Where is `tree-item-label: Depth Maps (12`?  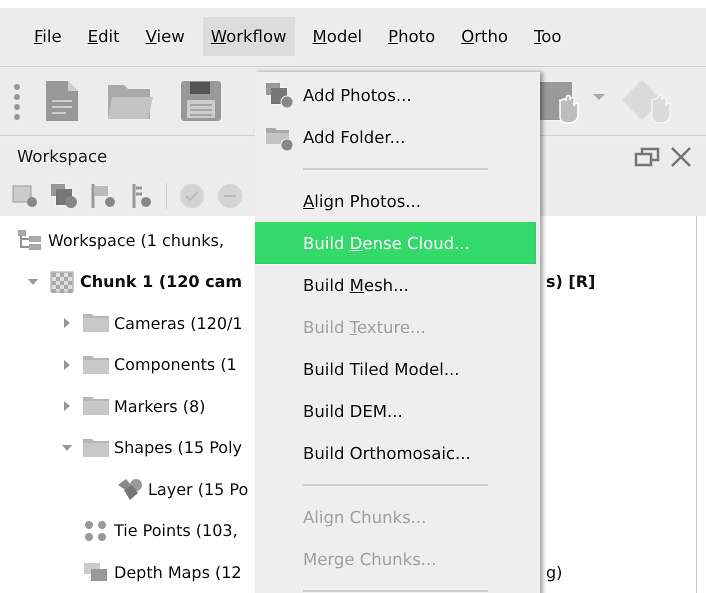 tree-item-label: Depth Maps (12 is located at coordinates (178, 572).